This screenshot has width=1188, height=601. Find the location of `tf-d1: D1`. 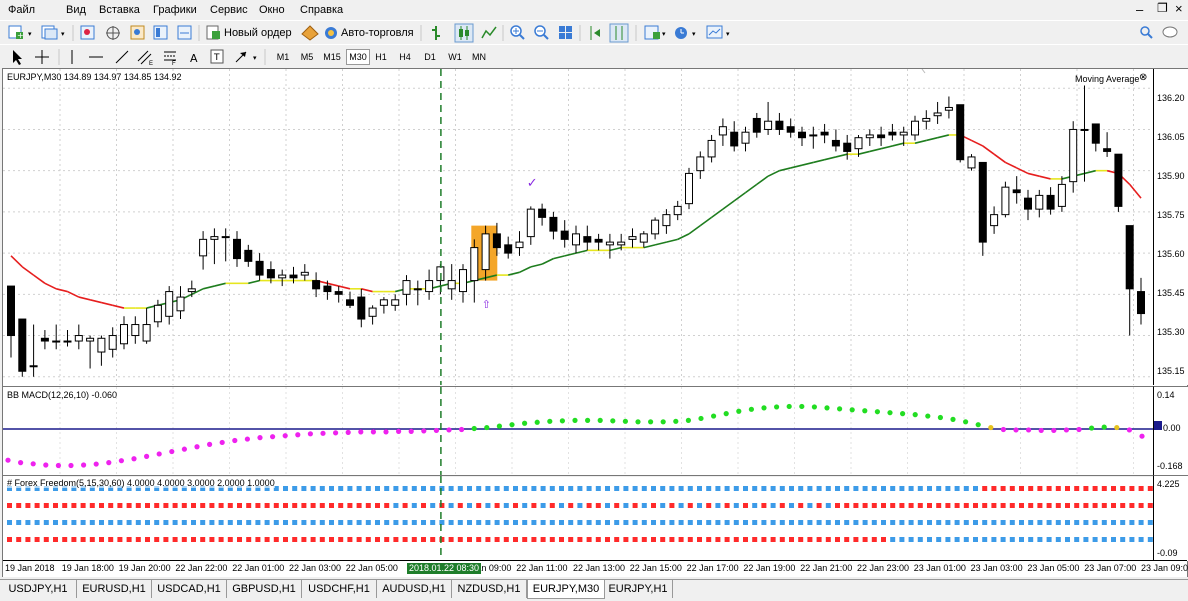

tf-d1: D1 is located at coordinates (430, 57).